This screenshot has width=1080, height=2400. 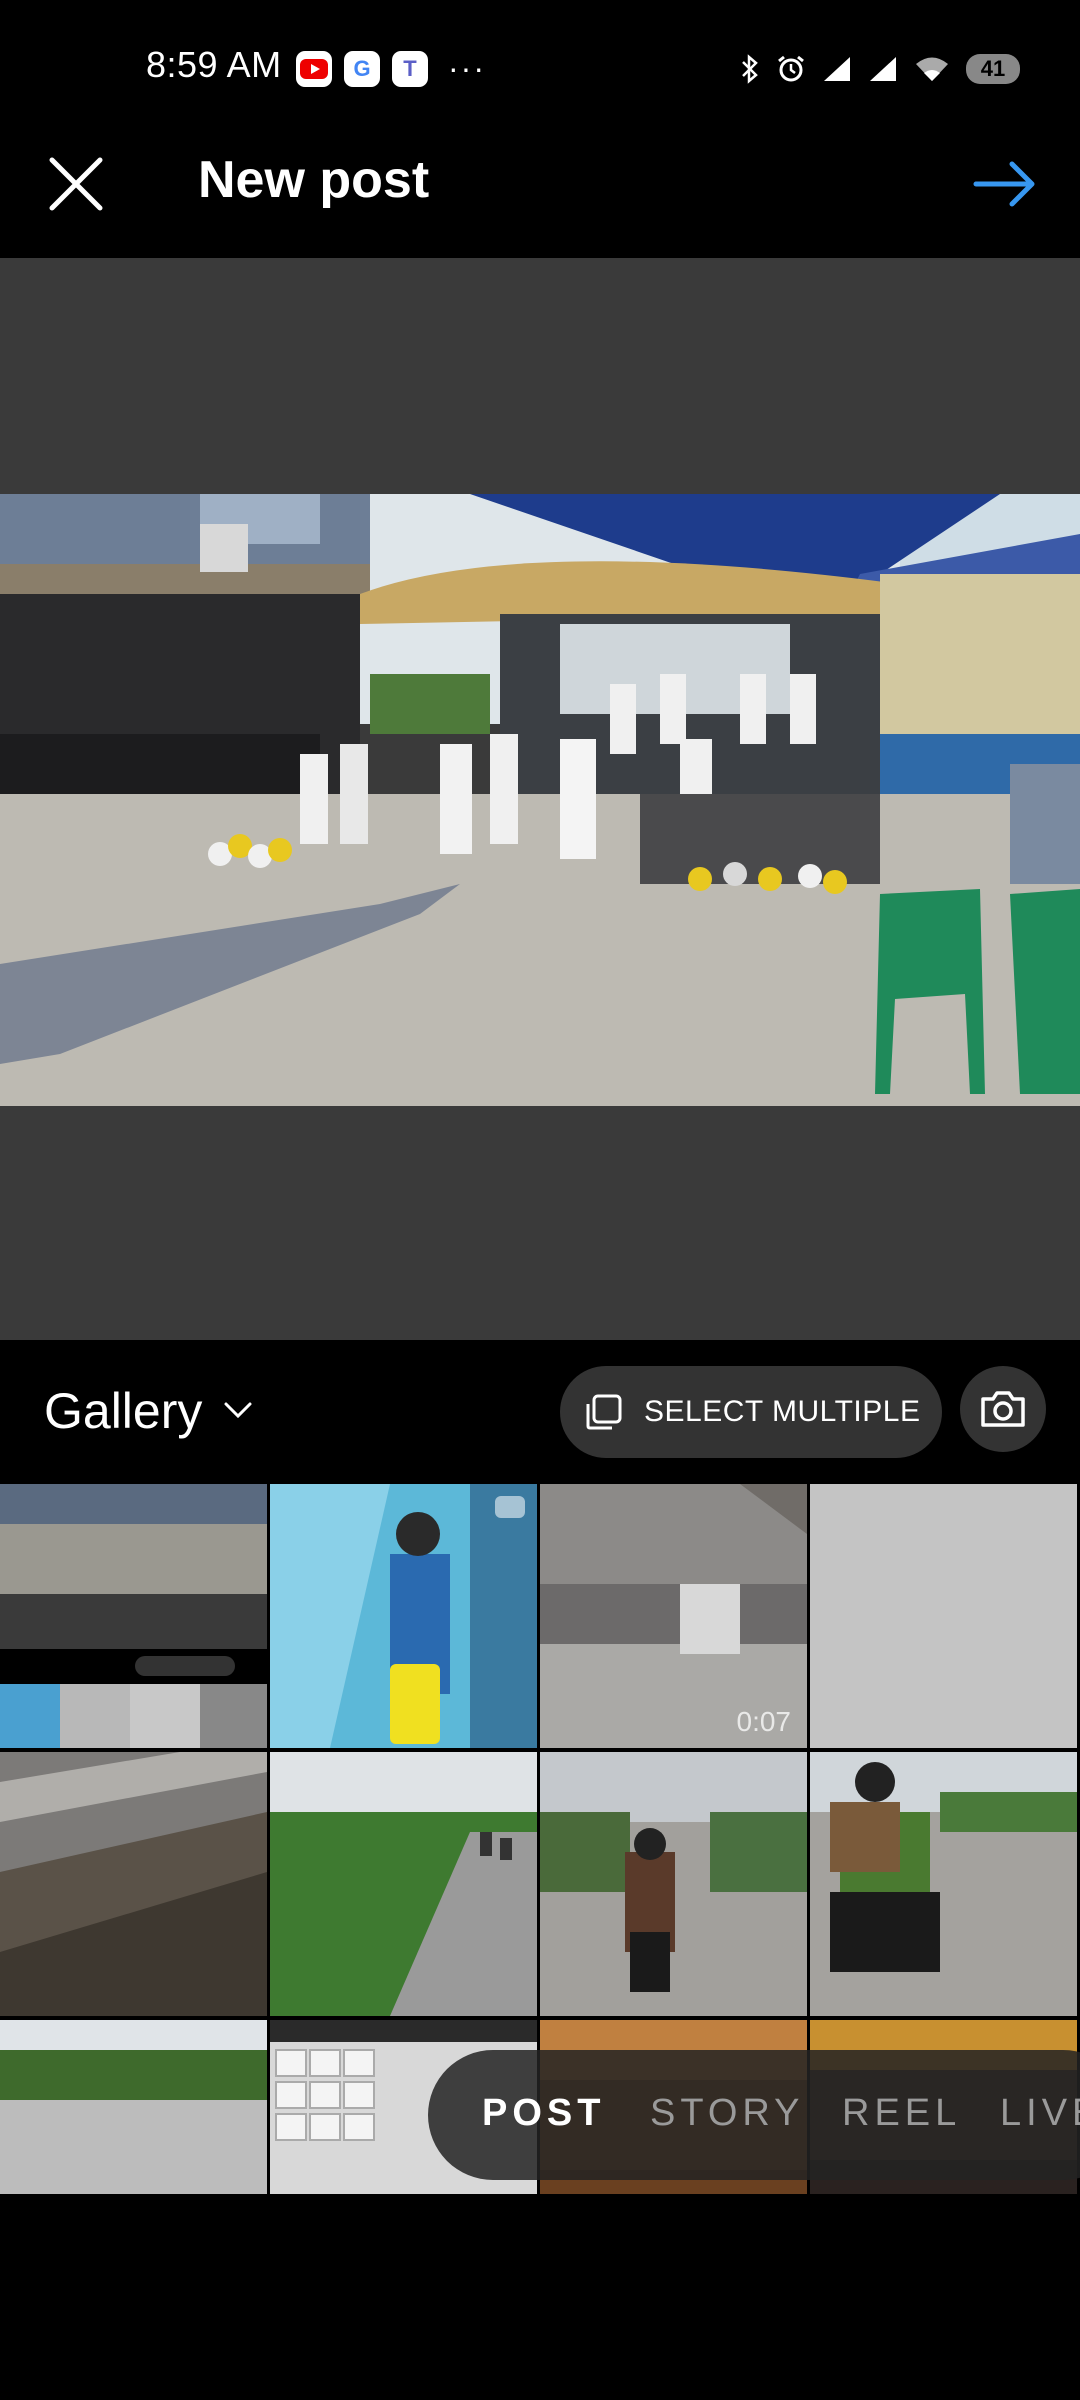 I want to click on youtube-icon, so click(x=314, y=68).